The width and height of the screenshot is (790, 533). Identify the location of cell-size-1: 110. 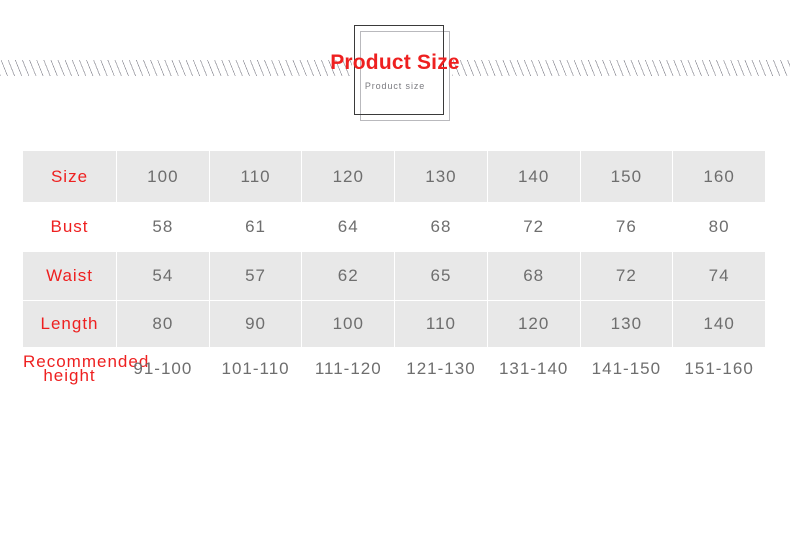
(255, 176).